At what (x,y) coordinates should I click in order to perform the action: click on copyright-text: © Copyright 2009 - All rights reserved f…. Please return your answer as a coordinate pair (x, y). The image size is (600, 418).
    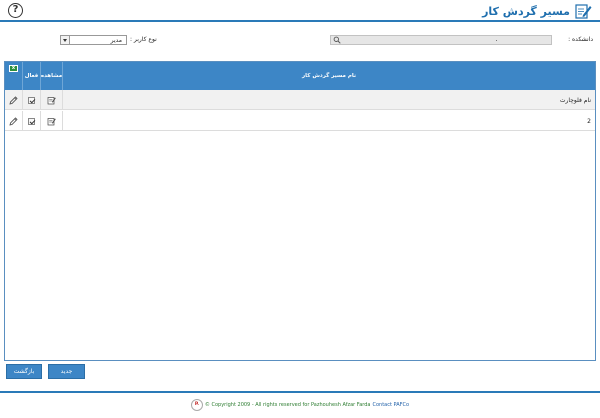
    Looking at the image, I should click on (287, 405).